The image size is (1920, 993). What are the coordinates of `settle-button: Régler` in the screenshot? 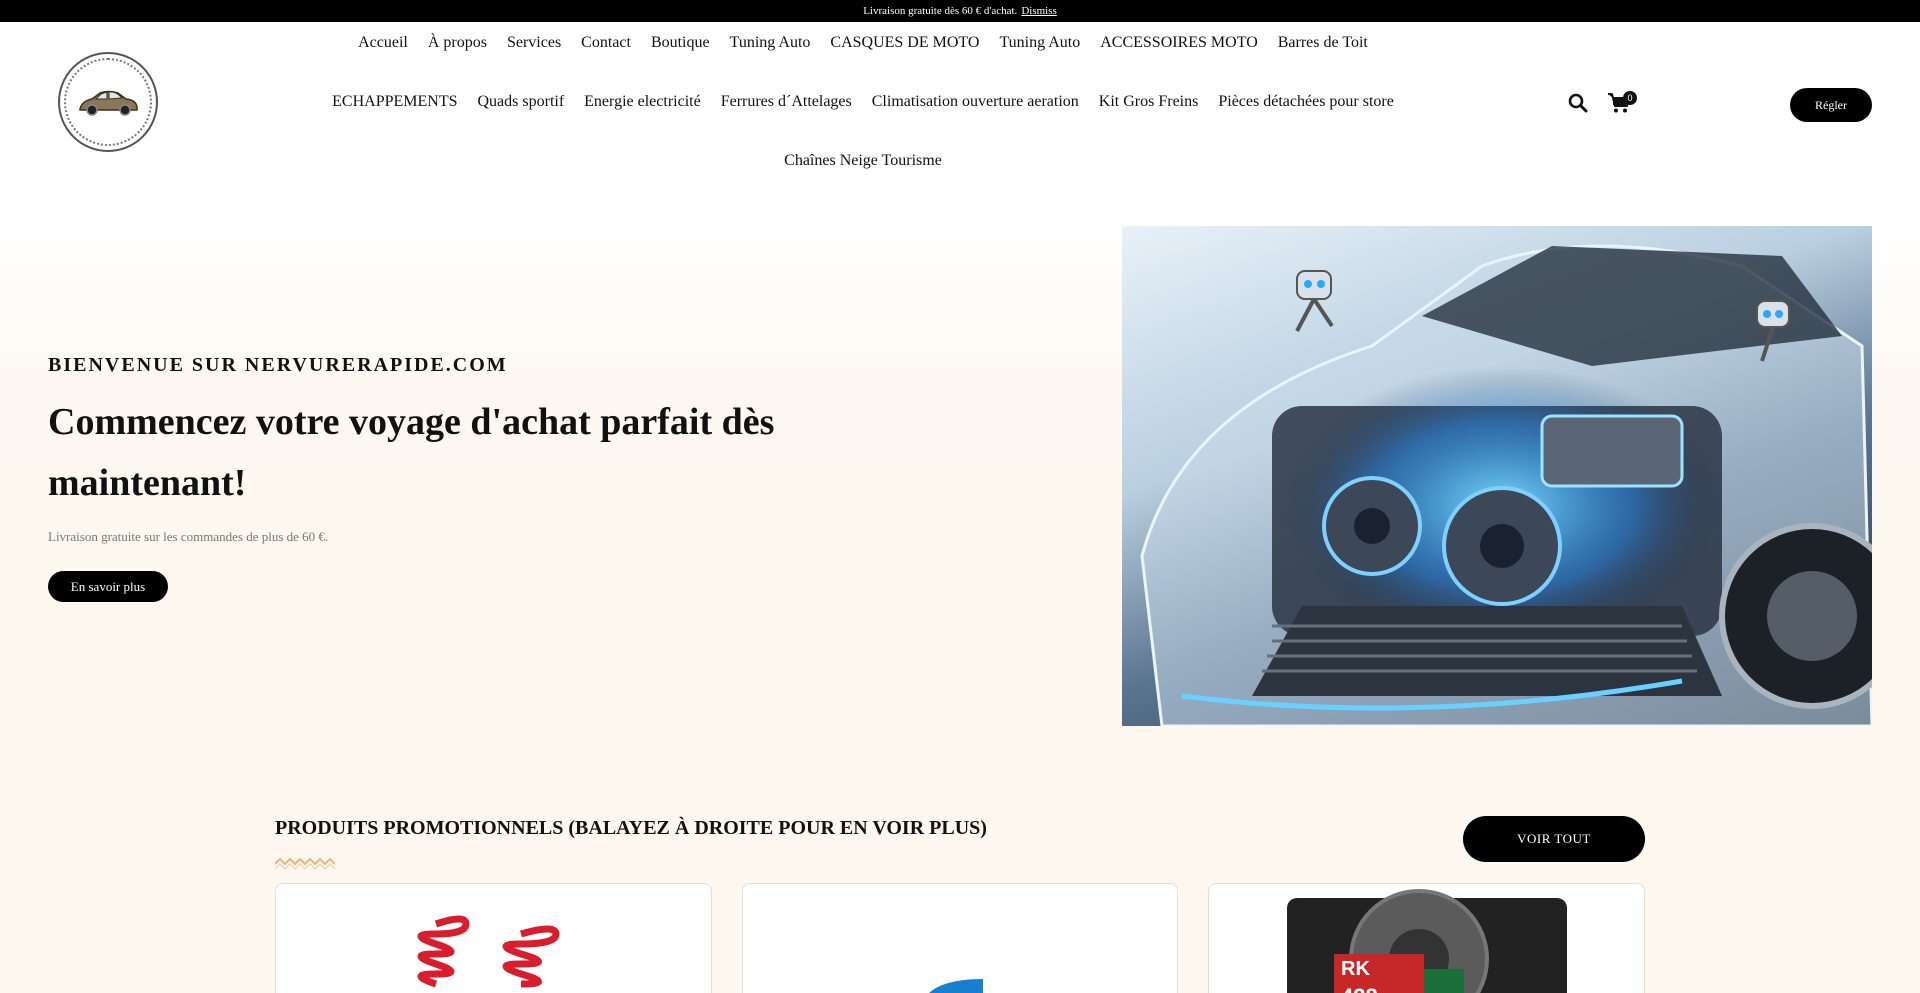 It's located at (1831, 105).